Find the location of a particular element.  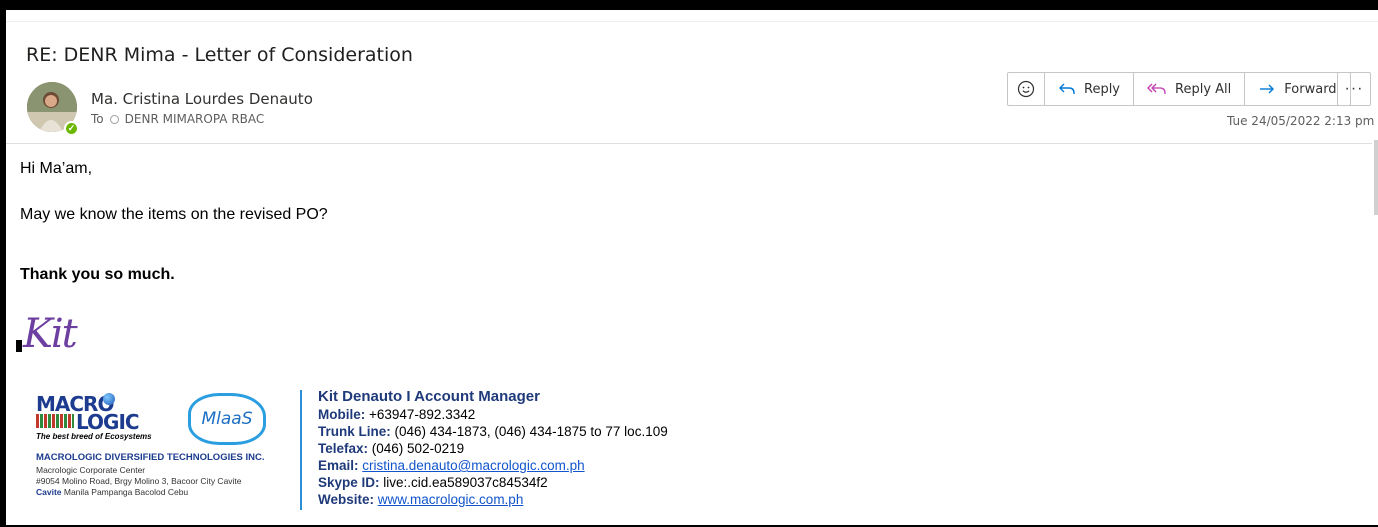

telefax-value: (046) 502-0219 is located at coordinates (416, 448).